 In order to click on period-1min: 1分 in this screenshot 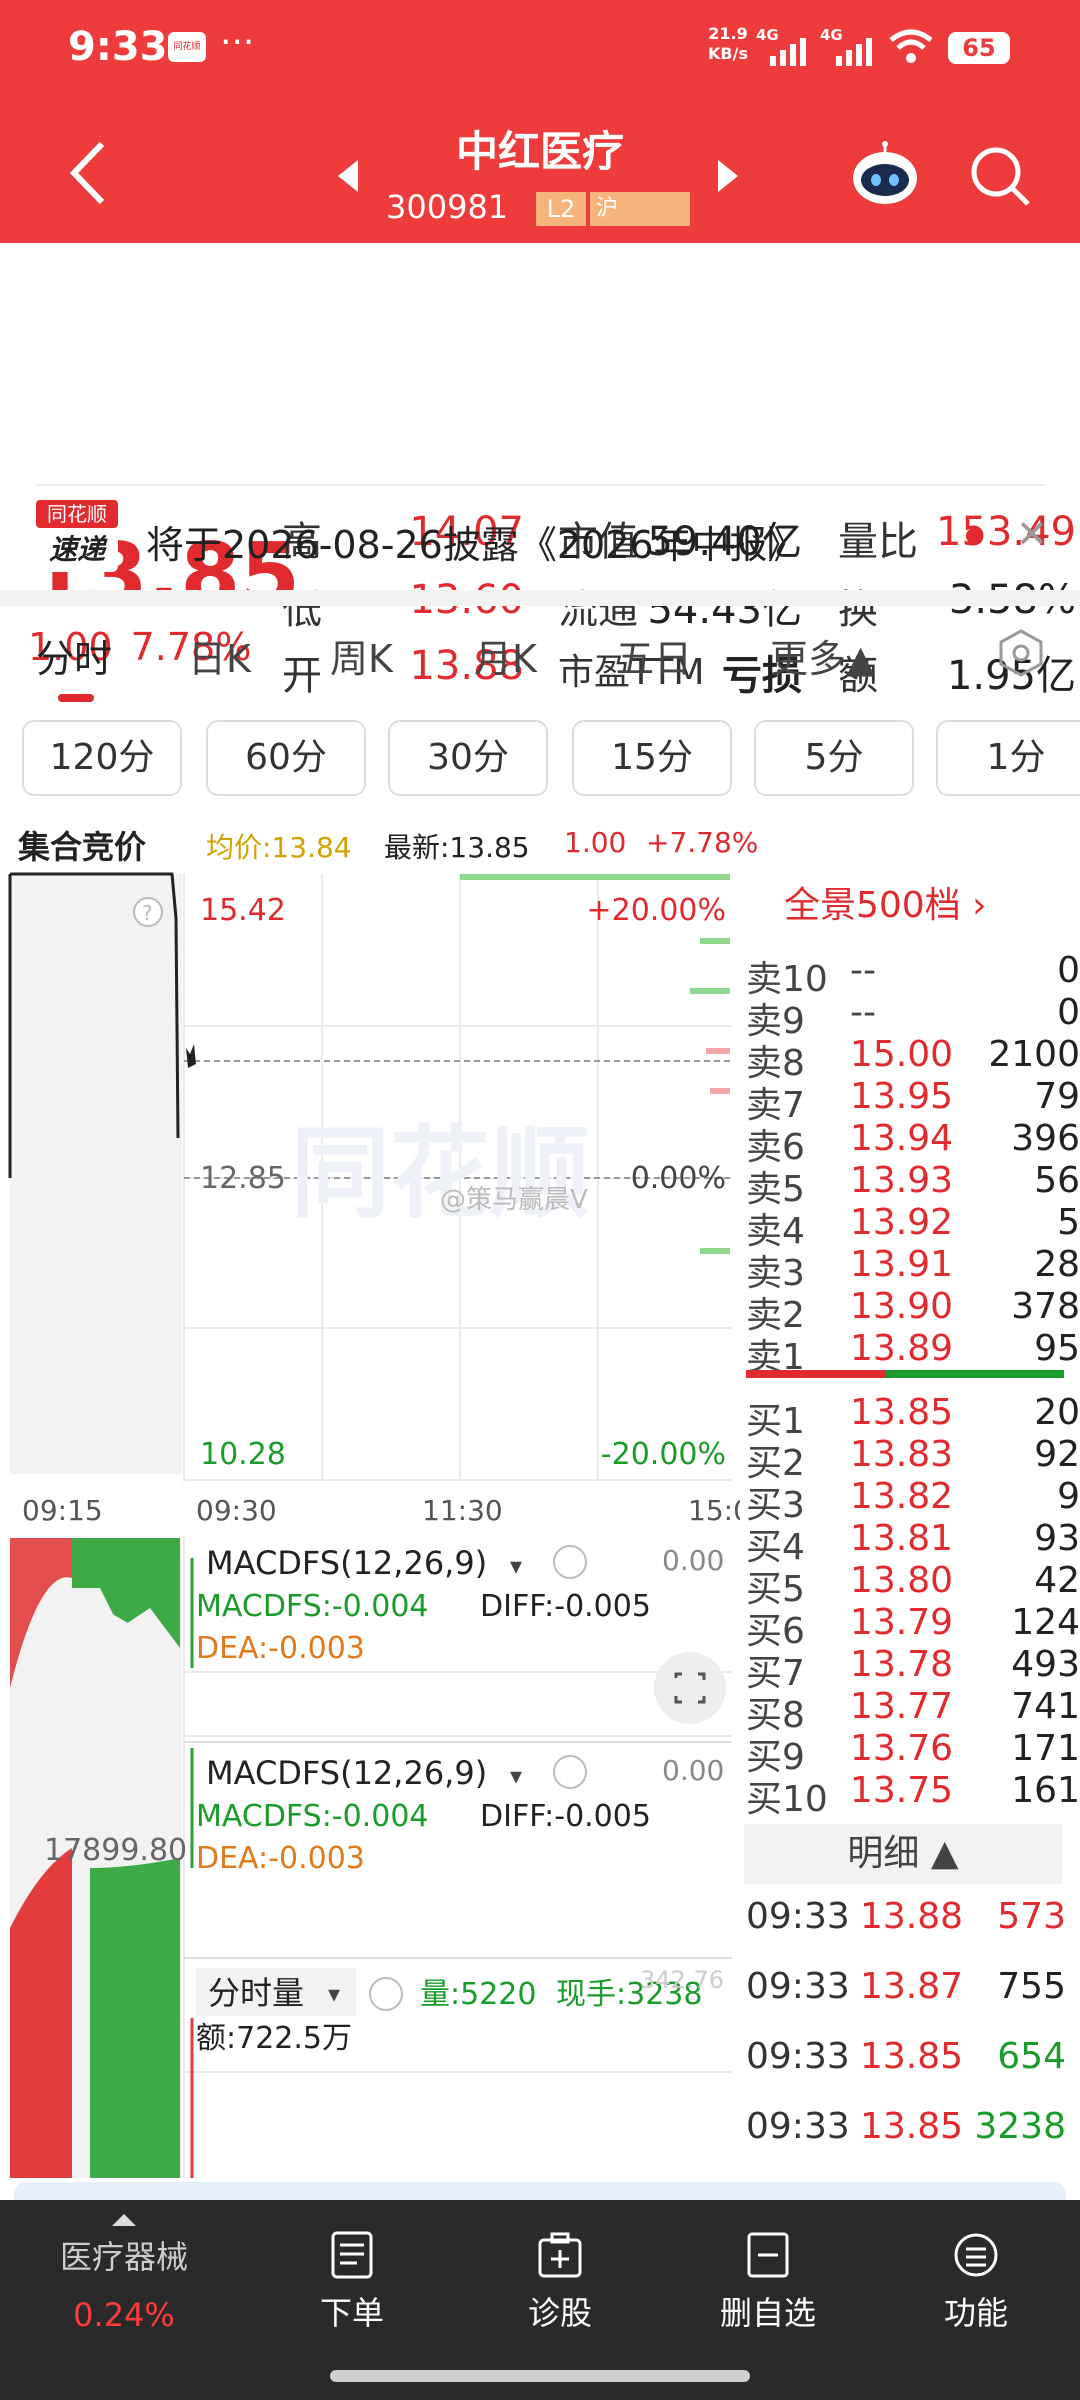, I will do `click(1008, 758)`.